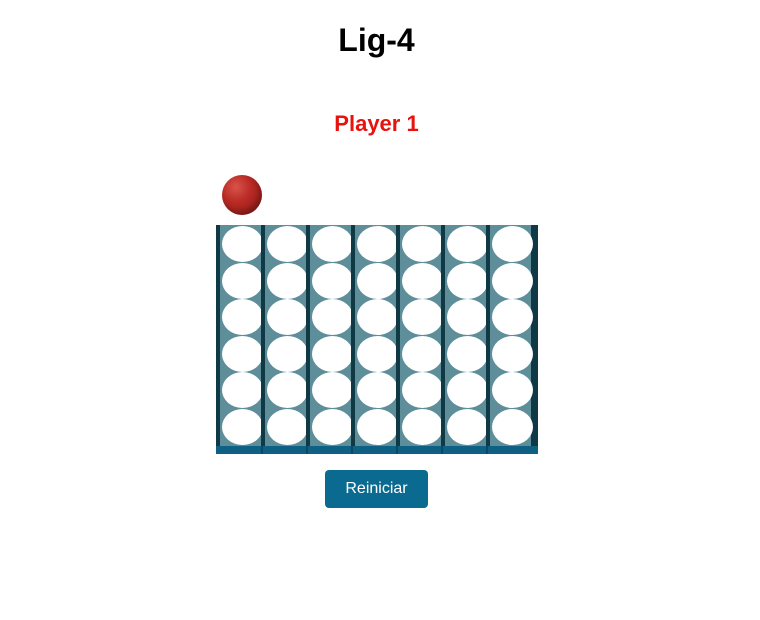 This screenshot has width=760, height=620. What do you see at coordinates (376, 123) in the screenshot?
I see `current-player-label: Player 1` at bounding box center [376, 123].